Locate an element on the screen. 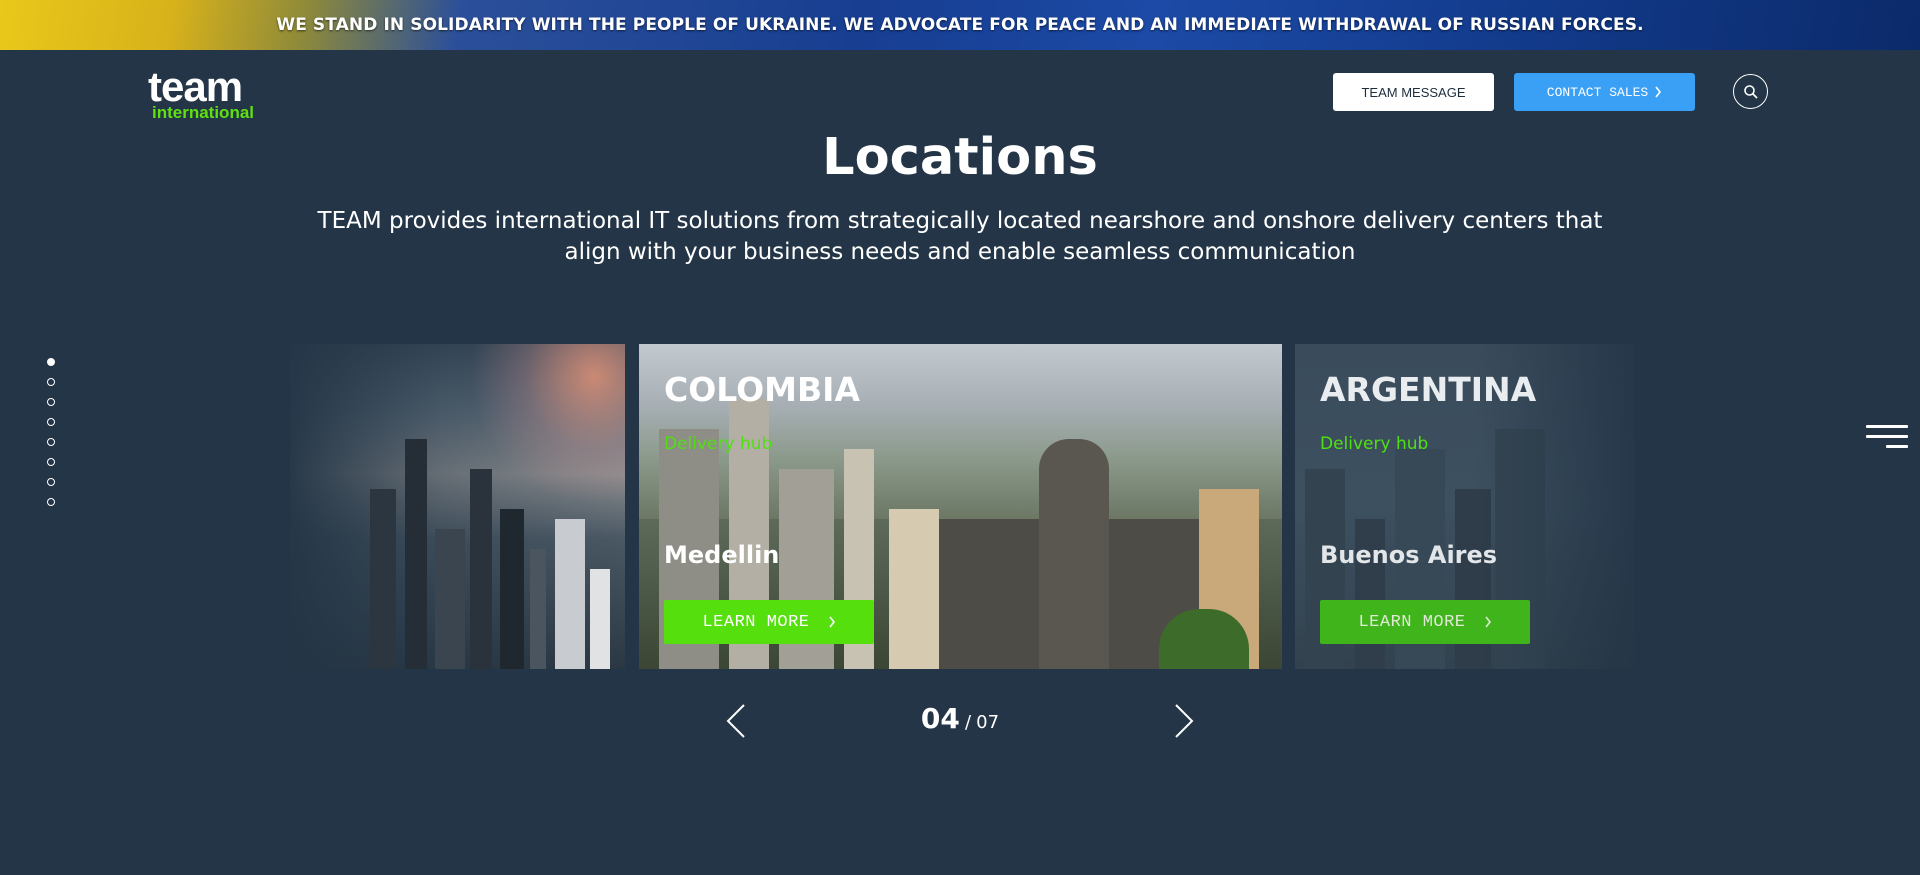  country-name: ARGENTINA is located at coordinates (1428, 389).